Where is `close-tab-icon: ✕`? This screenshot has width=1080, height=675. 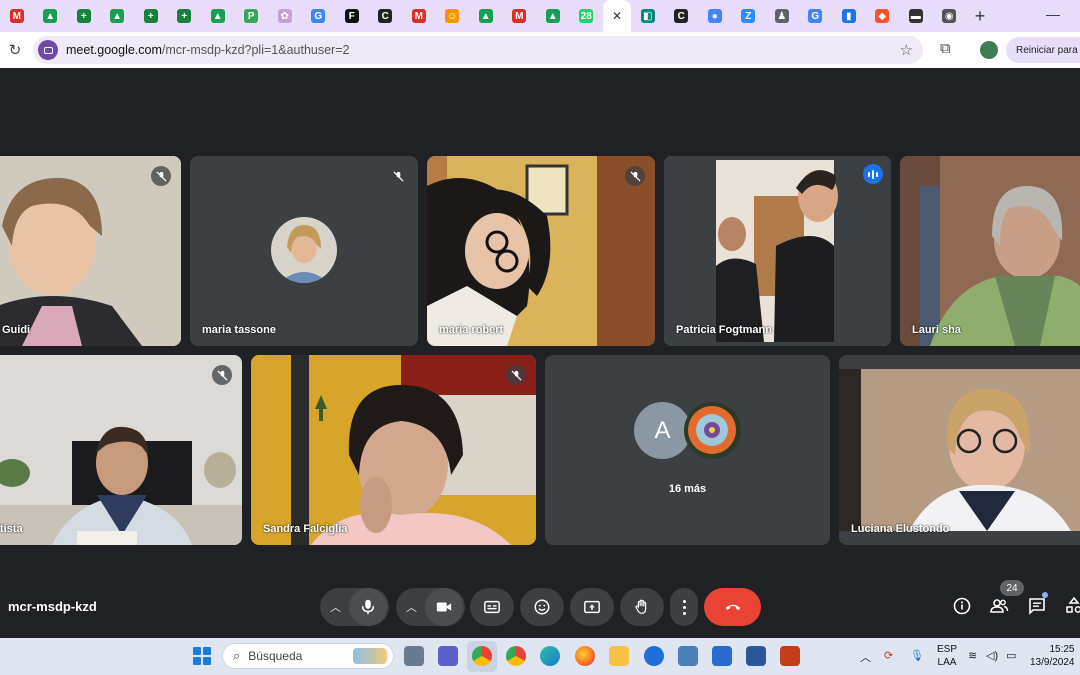 close-tab-icon: ✕ is located at coordinates (617, 16).